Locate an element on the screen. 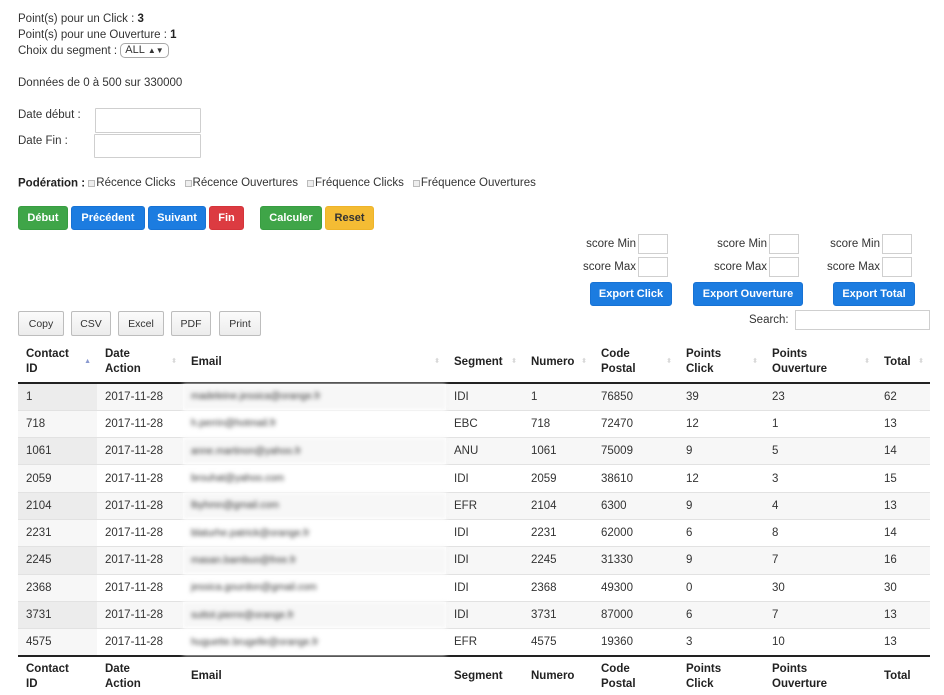  copy-button: Copy is located at coordinates (41, 323).